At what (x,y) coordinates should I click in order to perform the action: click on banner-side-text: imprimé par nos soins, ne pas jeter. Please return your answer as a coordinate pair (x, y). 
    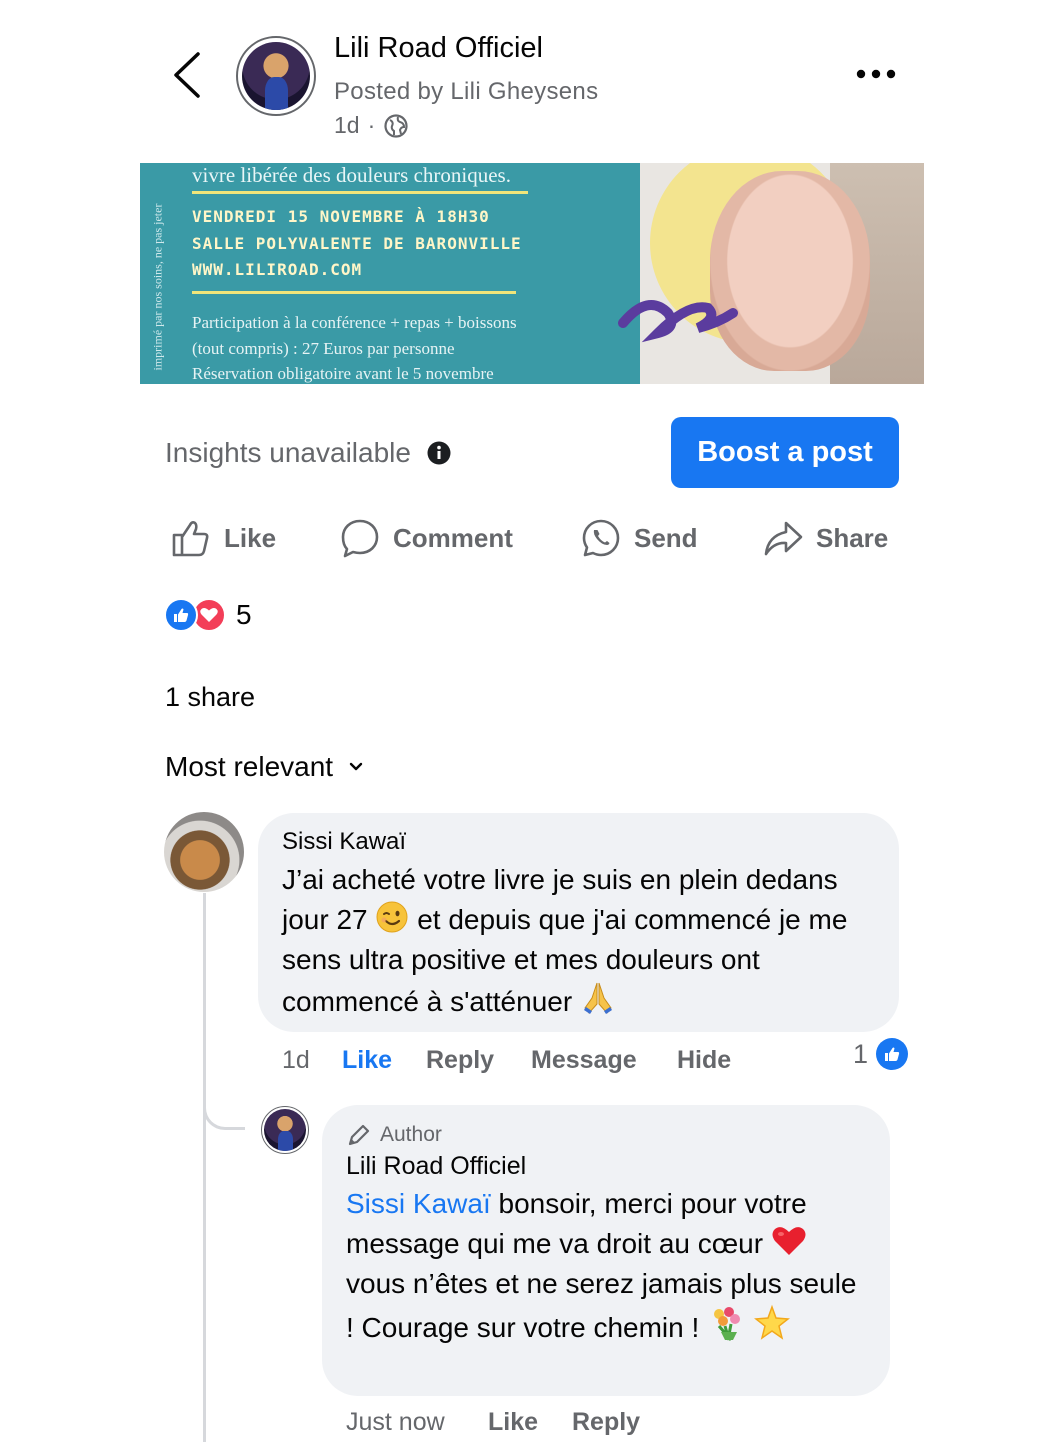
    Looking at the image, I should click on (157, 287).